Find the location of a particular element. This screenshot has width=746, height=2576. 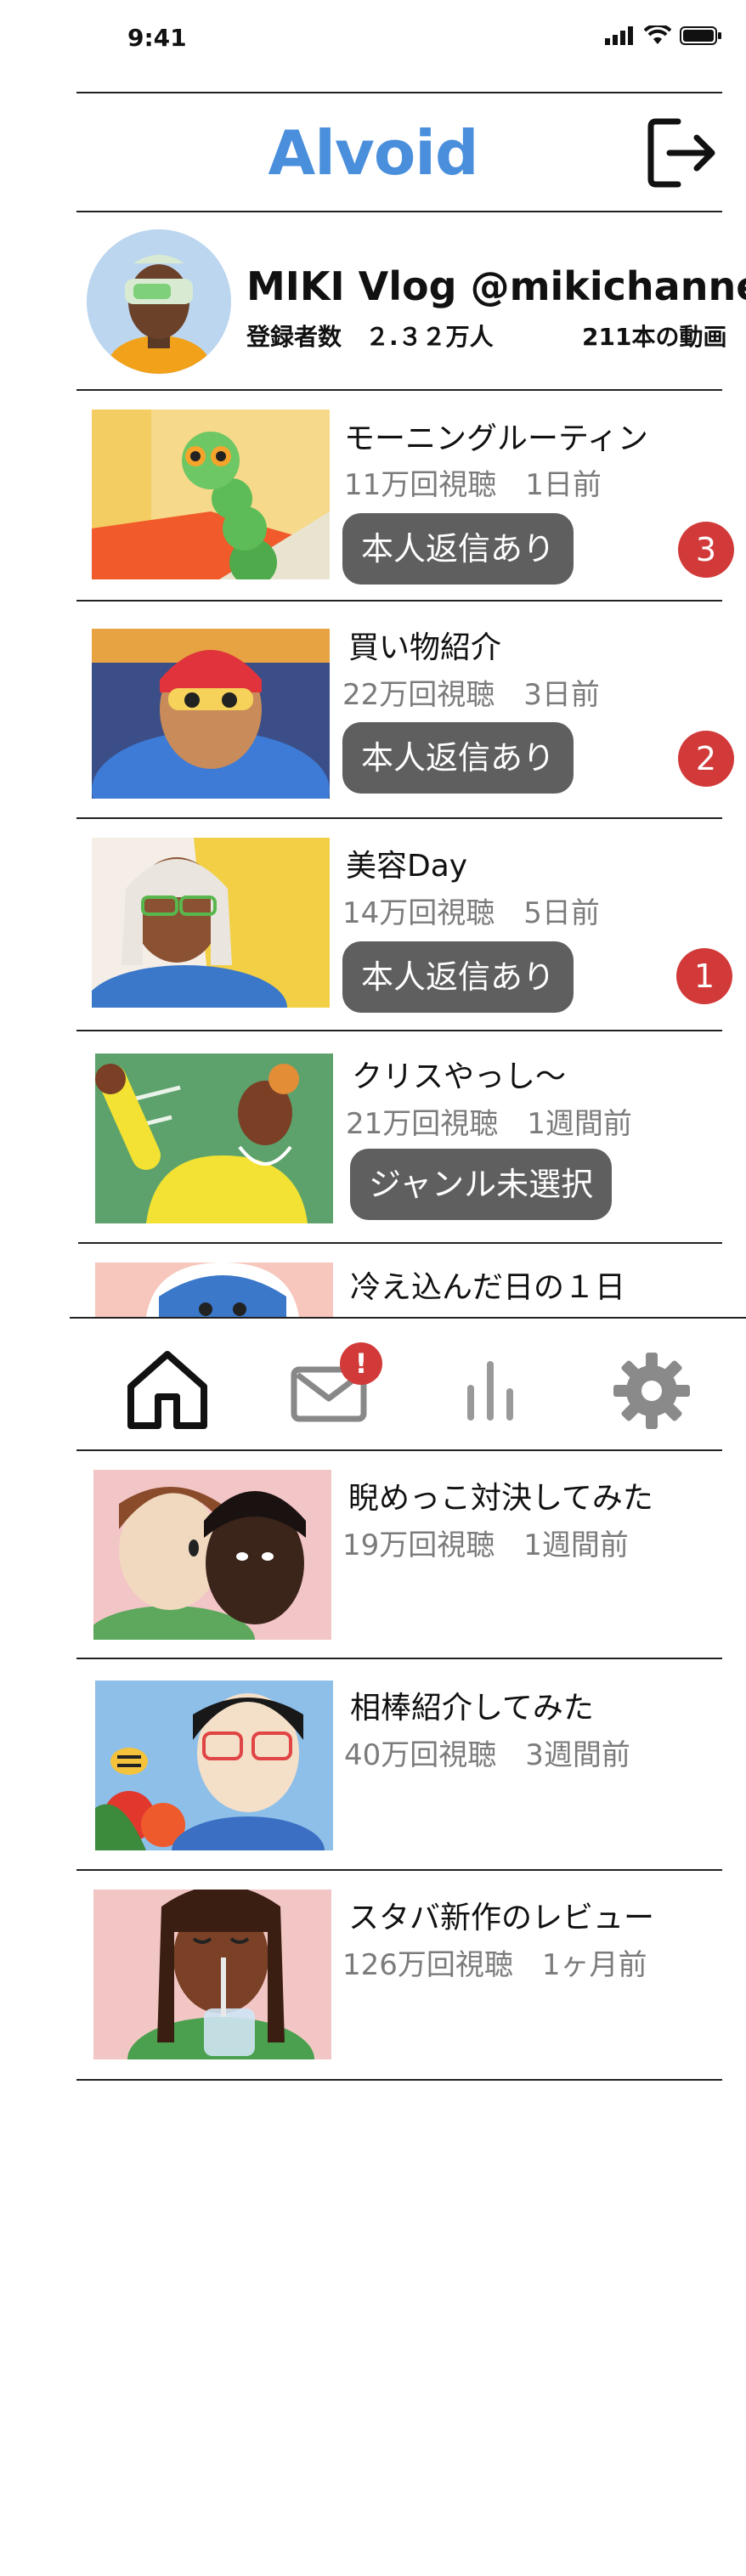

video-title: 美容Day is located at coordinates (406, 863).